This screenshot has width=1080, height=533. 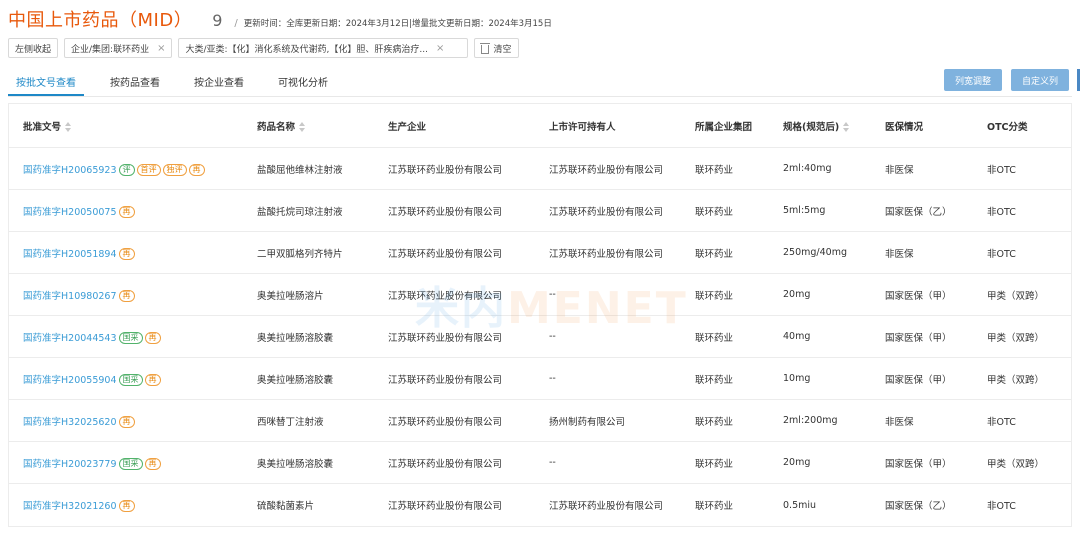 What do you see at coordinates (70, 380) in the screenshot?
I see `approval-link: 国药准字H20055904` at bounding box center [70, 380].